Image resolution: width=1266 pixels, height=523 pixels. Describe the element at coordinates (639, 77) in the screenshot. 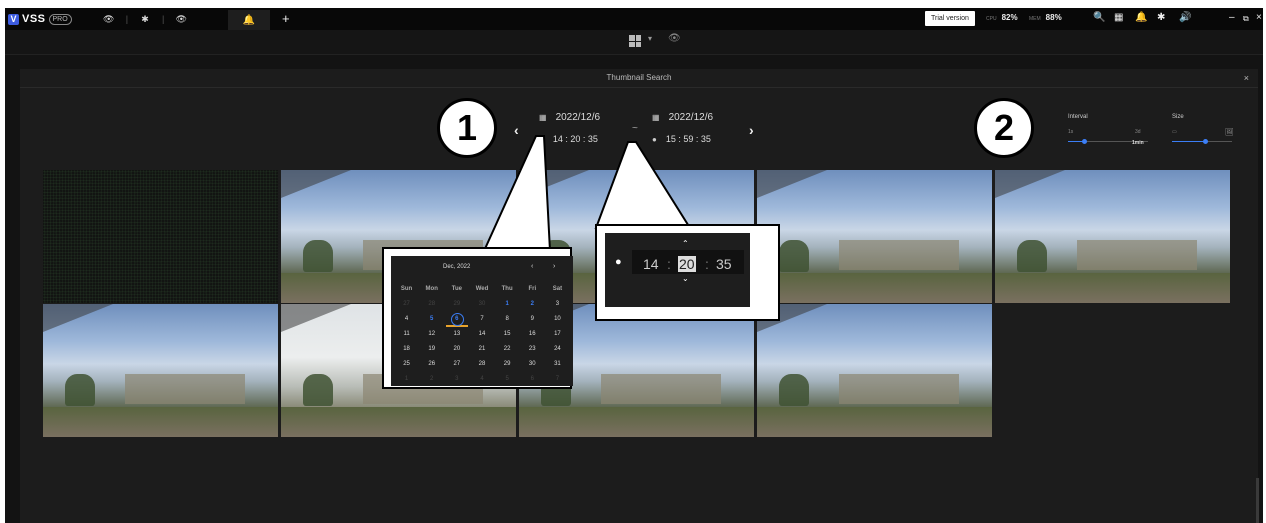

I see `dialog-title: Thumbnail Search` at that location.